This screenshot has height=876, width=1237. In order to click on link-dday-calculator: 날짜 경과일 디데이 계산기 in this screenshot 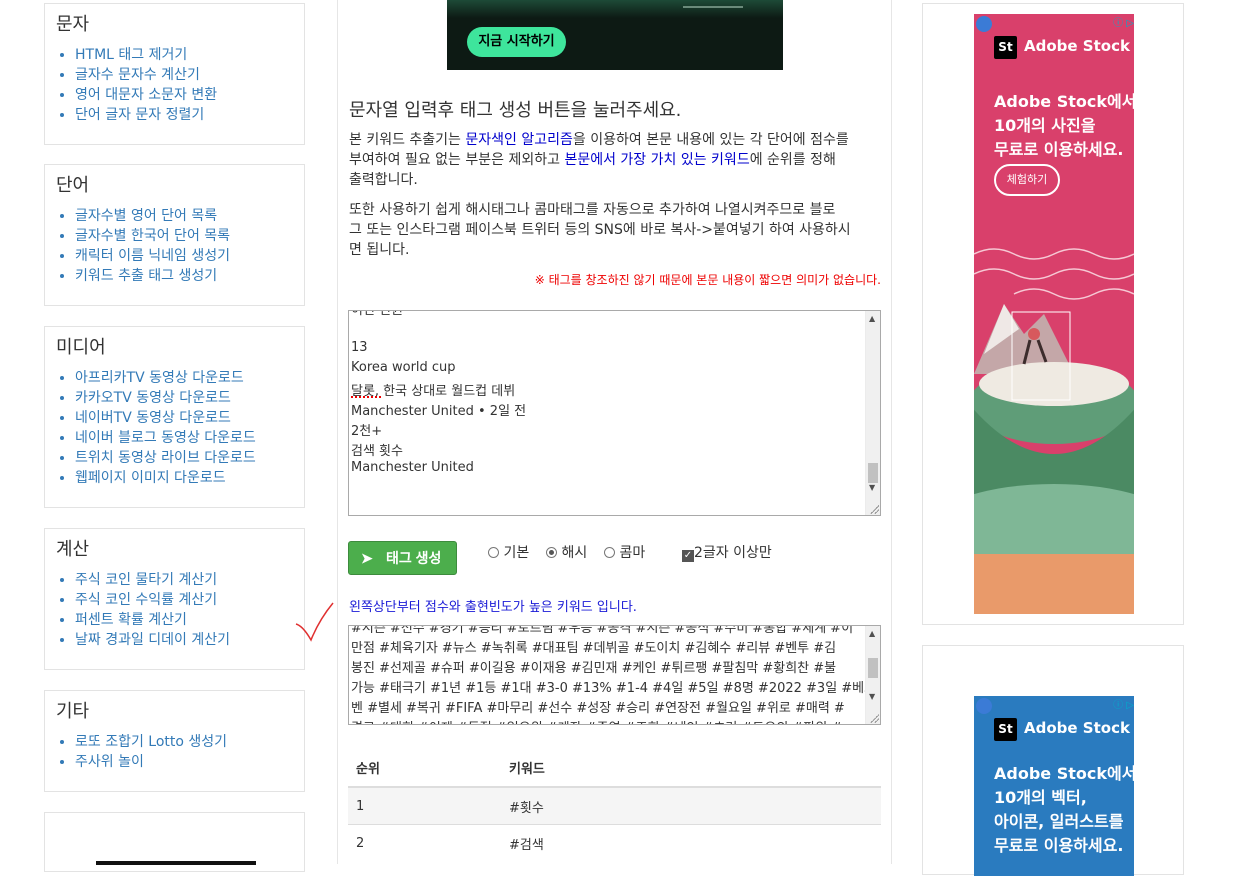, I will do `click(152, 640)`.